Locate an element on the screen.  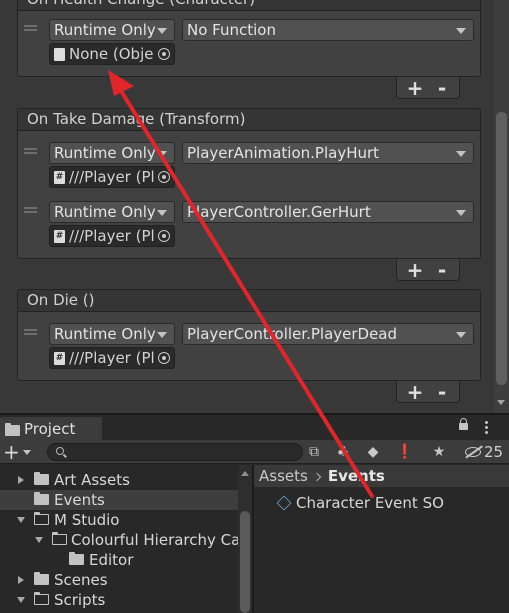
asset-item: Character Event SO is located at coordinates (360, 503).